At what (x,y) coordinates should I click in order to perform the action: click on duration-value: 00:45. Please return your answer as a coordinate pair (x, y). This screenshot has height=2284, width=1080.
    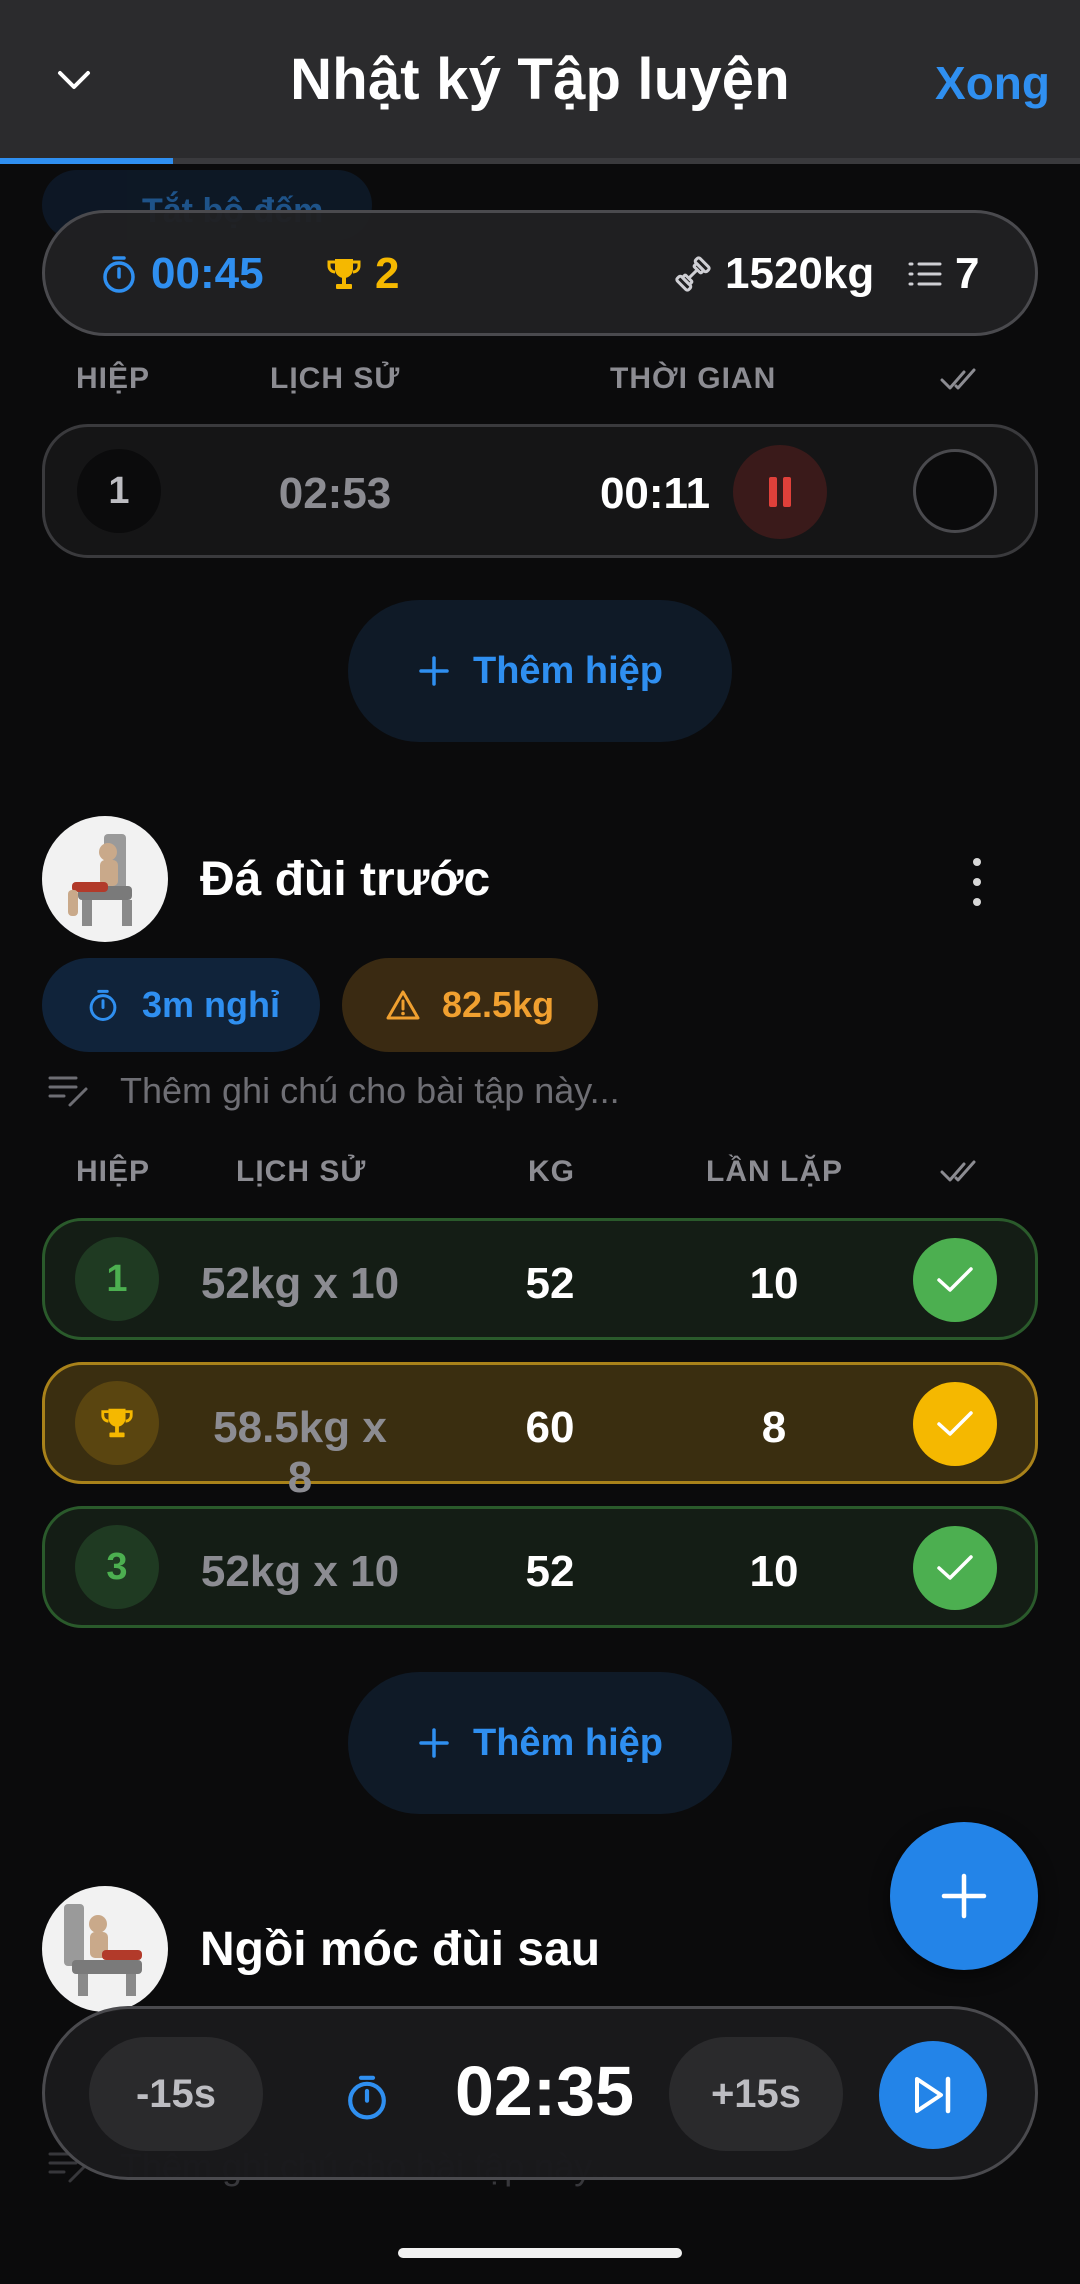
    Looking at the image, I should click on (207, 273).